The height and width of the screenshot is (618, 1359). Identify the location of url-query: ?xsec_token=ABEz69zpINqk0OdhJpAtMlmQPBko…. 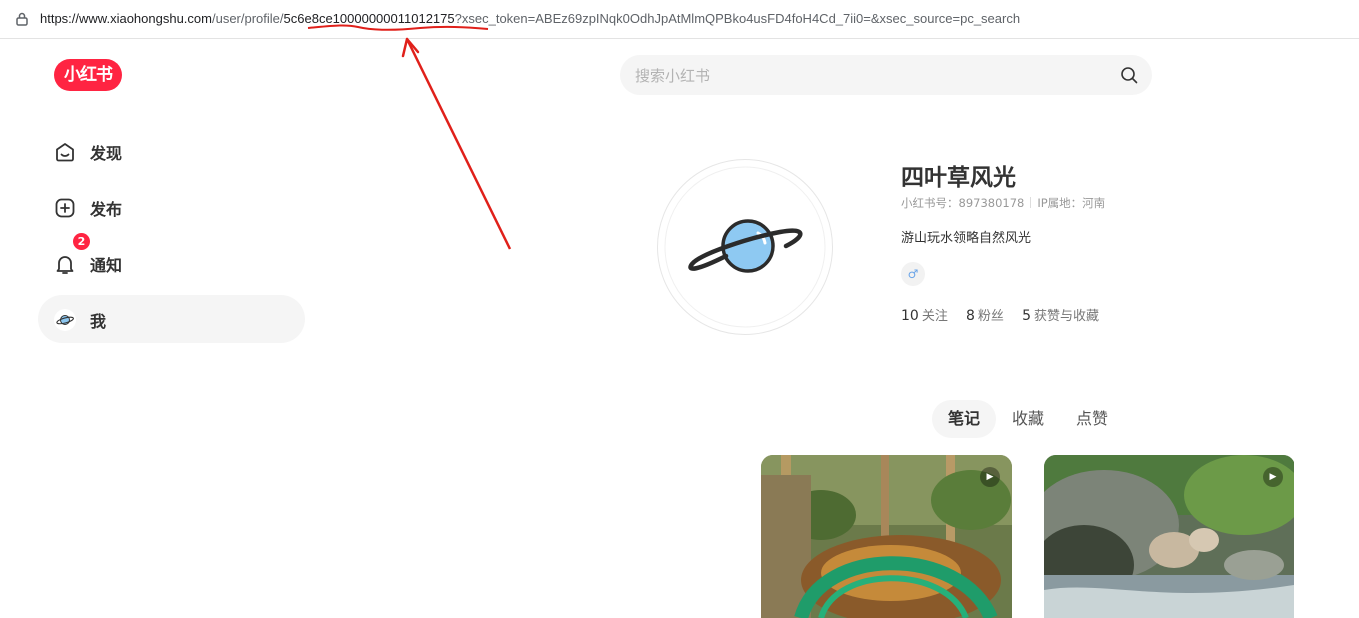
(737, 18).